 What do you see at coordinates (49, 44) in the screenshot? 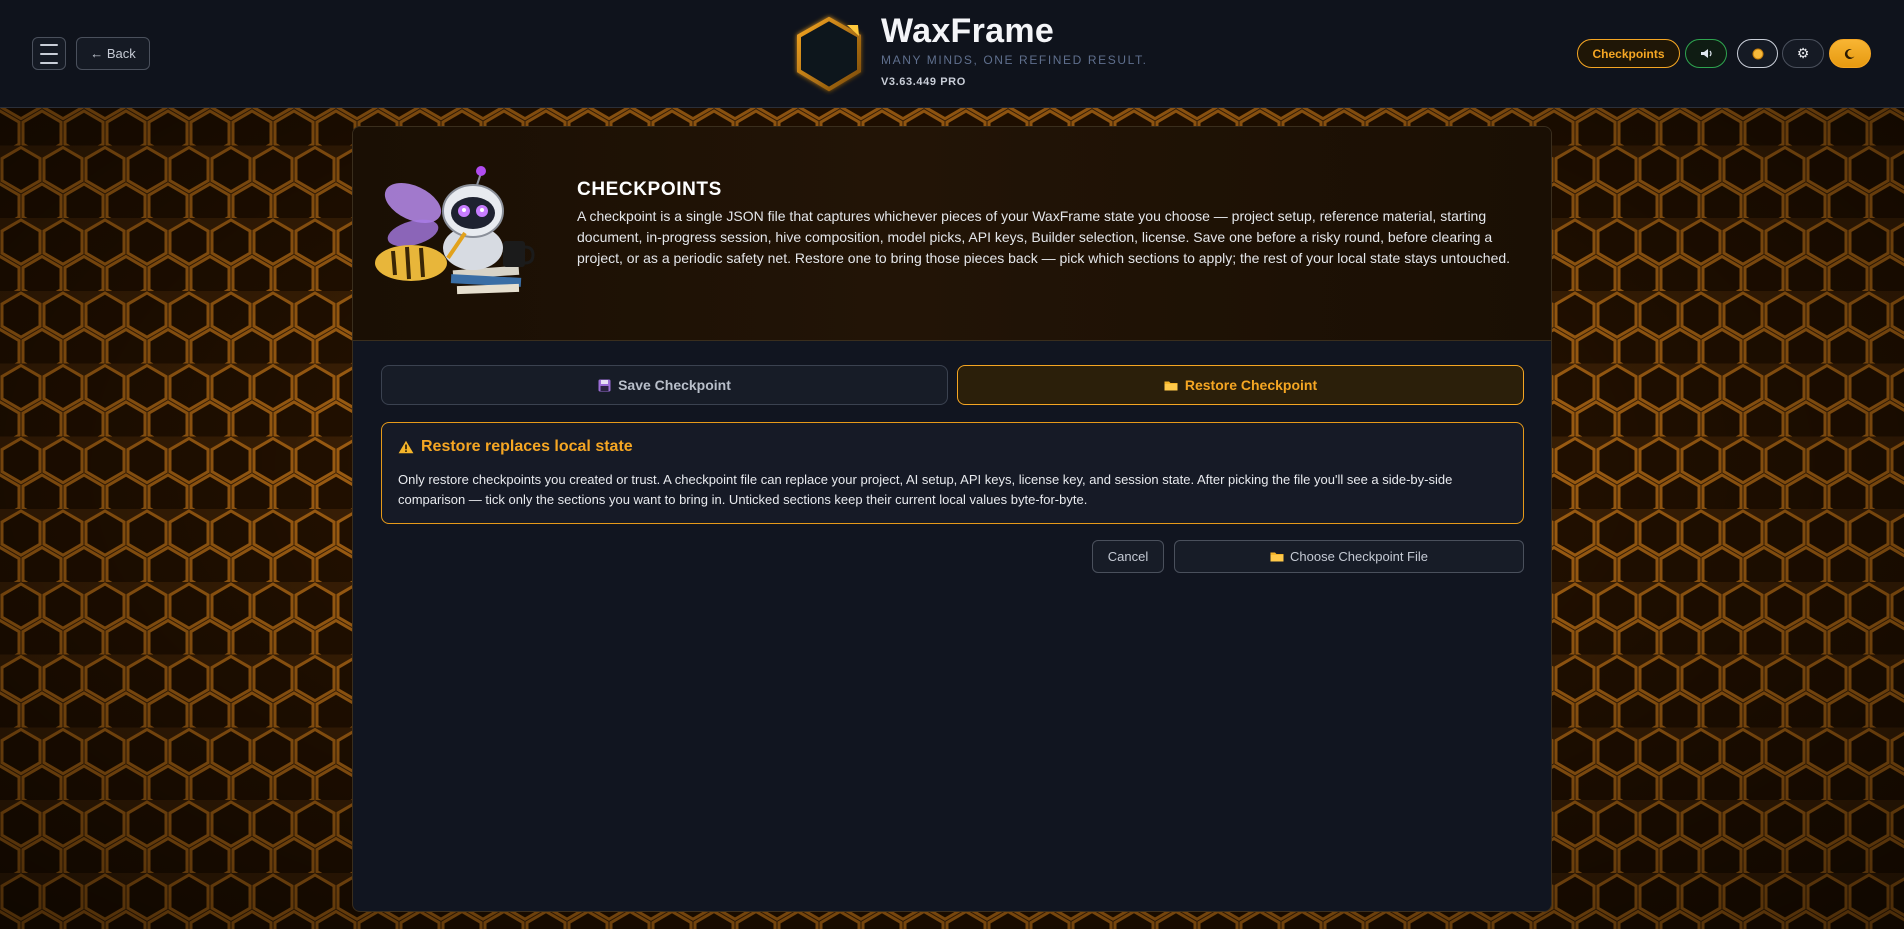
I see `hamburger-icon` at bounding box center [49, 44].